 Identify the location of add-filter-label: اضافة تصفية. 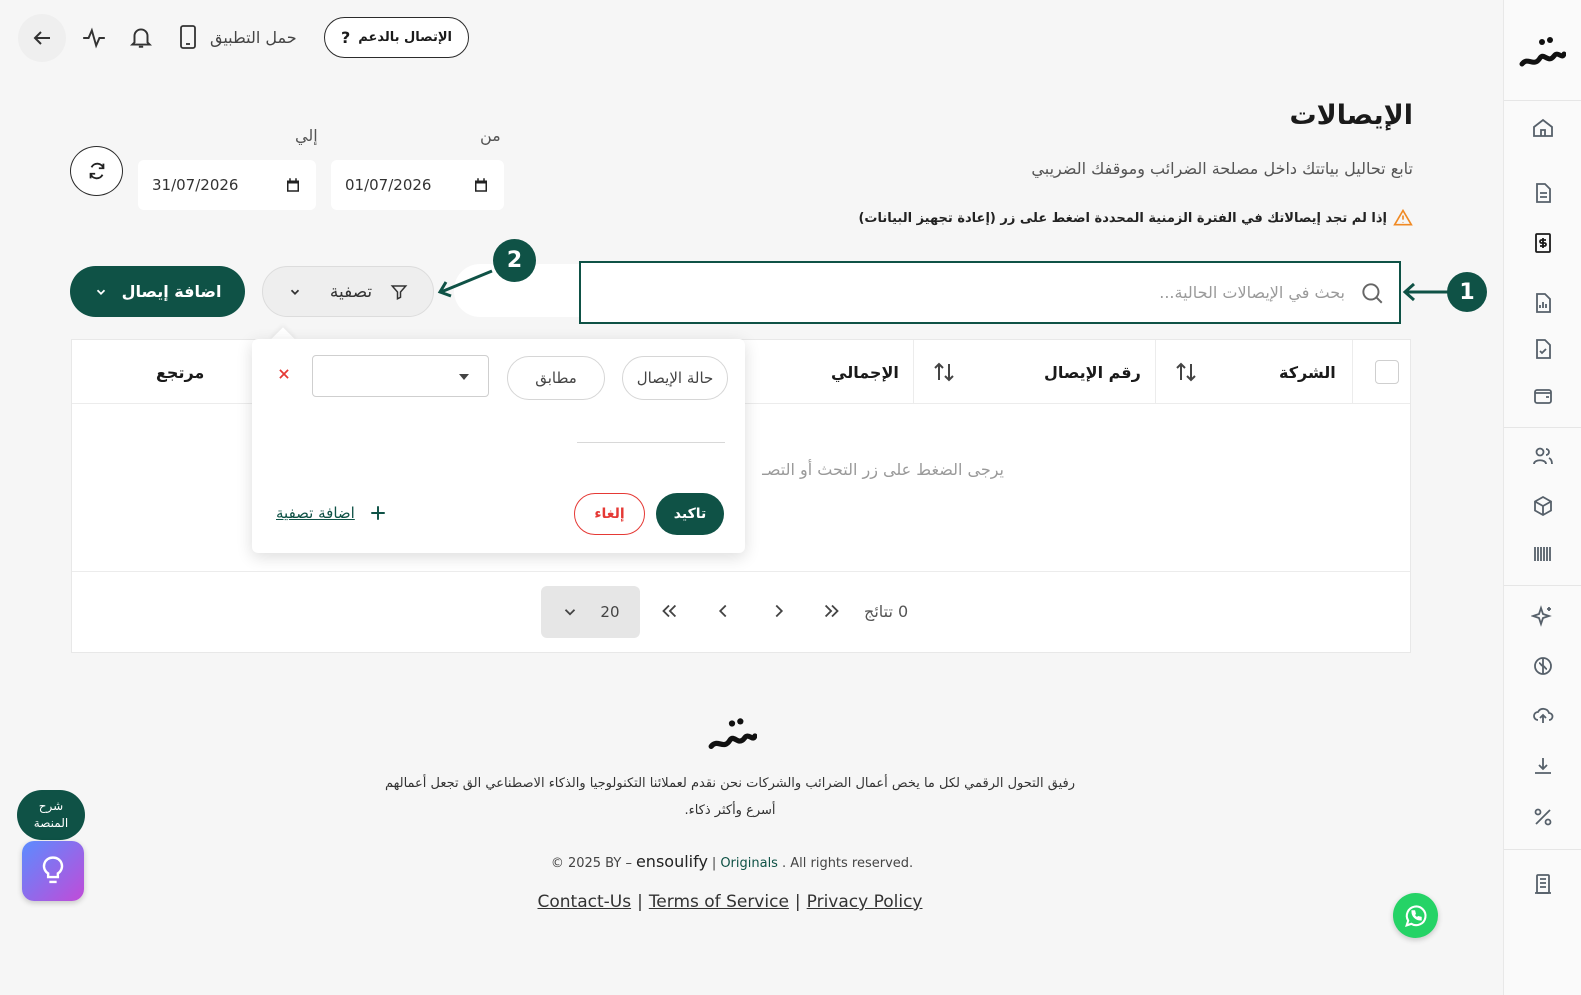
(315, 513).